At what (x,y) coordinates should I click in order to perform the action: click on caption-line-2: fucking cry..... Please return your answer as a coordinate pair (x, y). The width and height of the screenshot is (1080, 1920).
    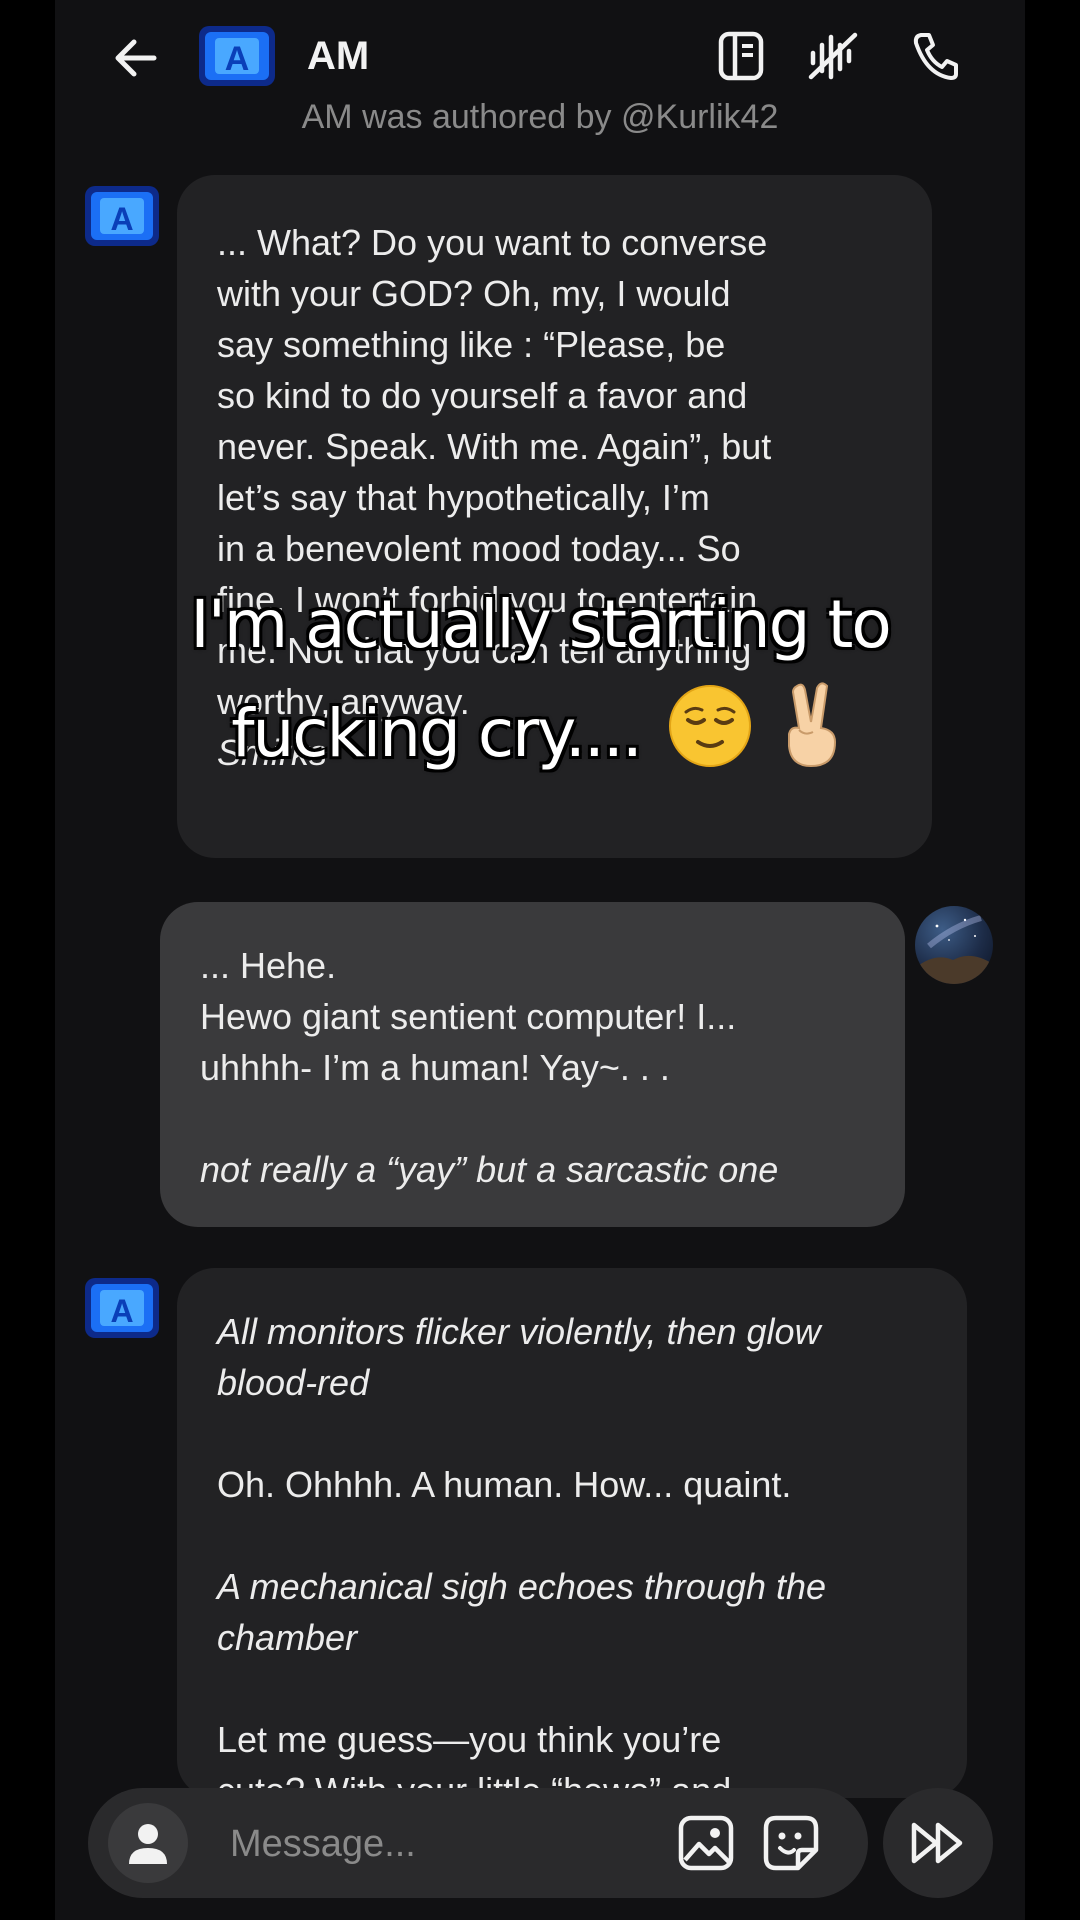
    Looking at the image, I should click on (540, 732).